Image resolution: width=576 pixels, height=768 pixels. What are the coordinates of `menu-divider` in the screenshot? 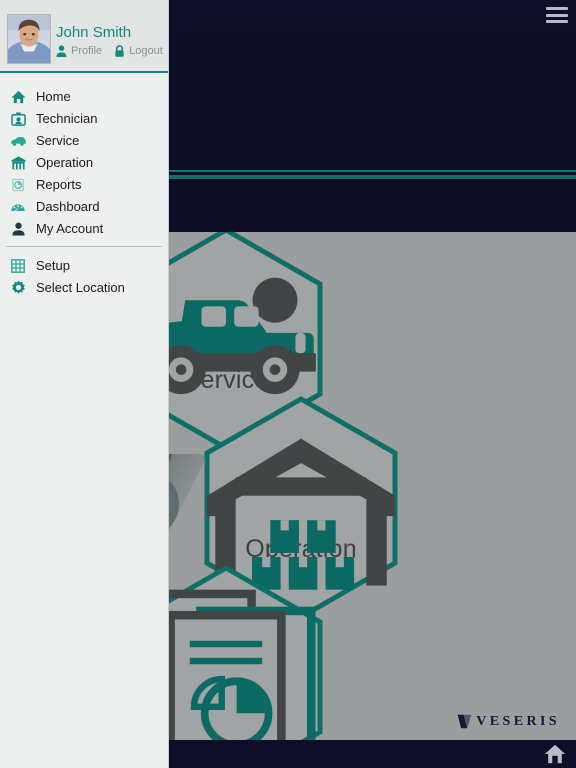 It's located at (84, 246).